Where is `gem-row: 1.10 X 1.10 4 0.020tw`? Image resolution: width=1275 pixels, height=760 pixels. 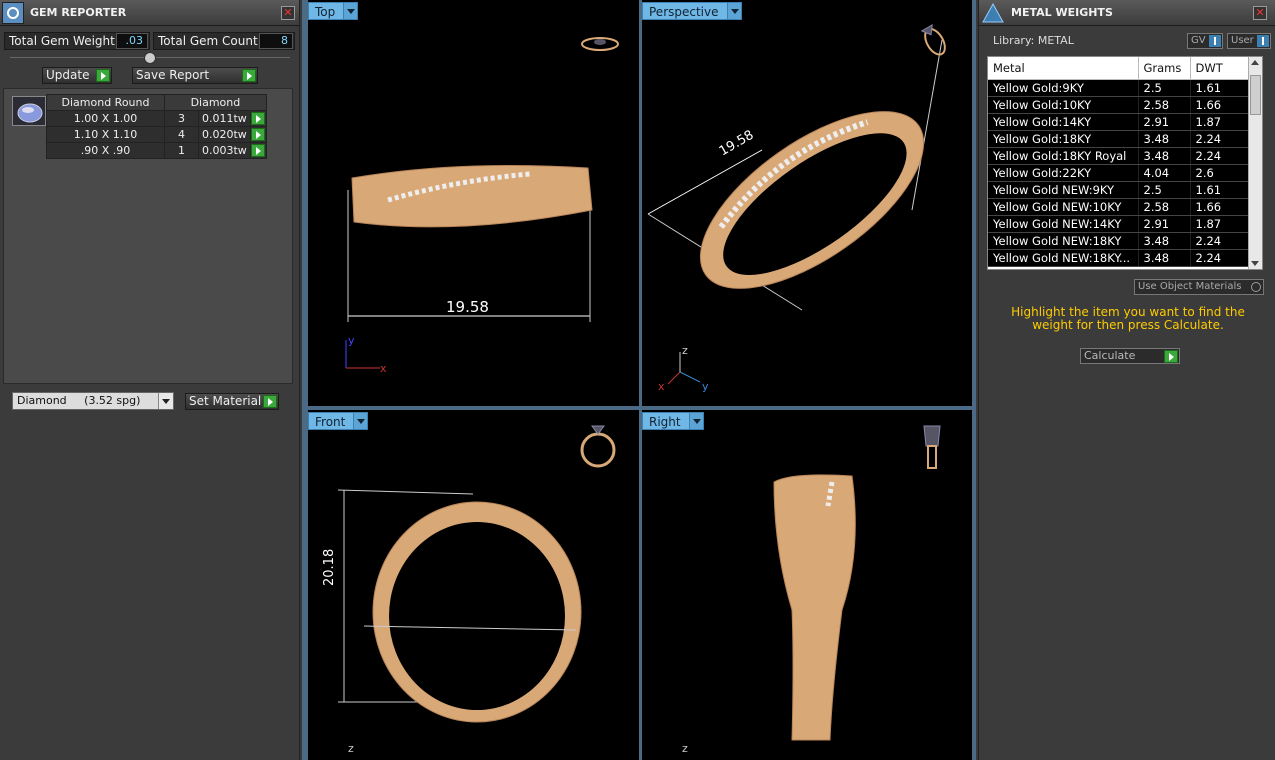
gem-row: 1.10 X 1.10 4 0.020tw is located at coordinates (156, 134).